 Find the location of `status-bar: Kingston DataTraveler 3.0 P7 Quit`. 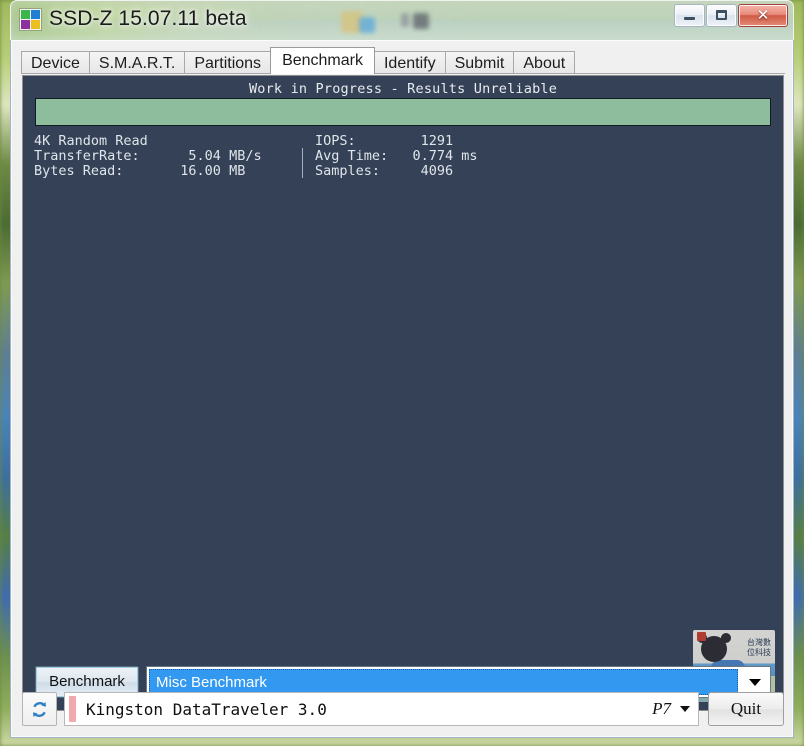

status-bar: Kingston DataTraveler 3.0 P7 Quit is located at coordinates (403, 709).